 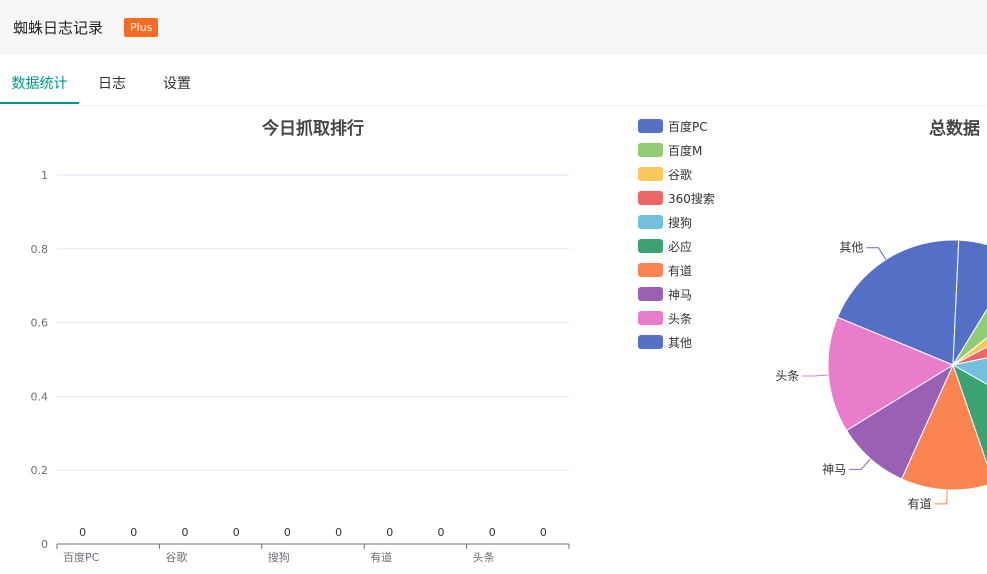 What do you see at coordinates (787, 376) in the screenshot?
I see `pie-slice-label: 头条` at bounding box center [787, 376].